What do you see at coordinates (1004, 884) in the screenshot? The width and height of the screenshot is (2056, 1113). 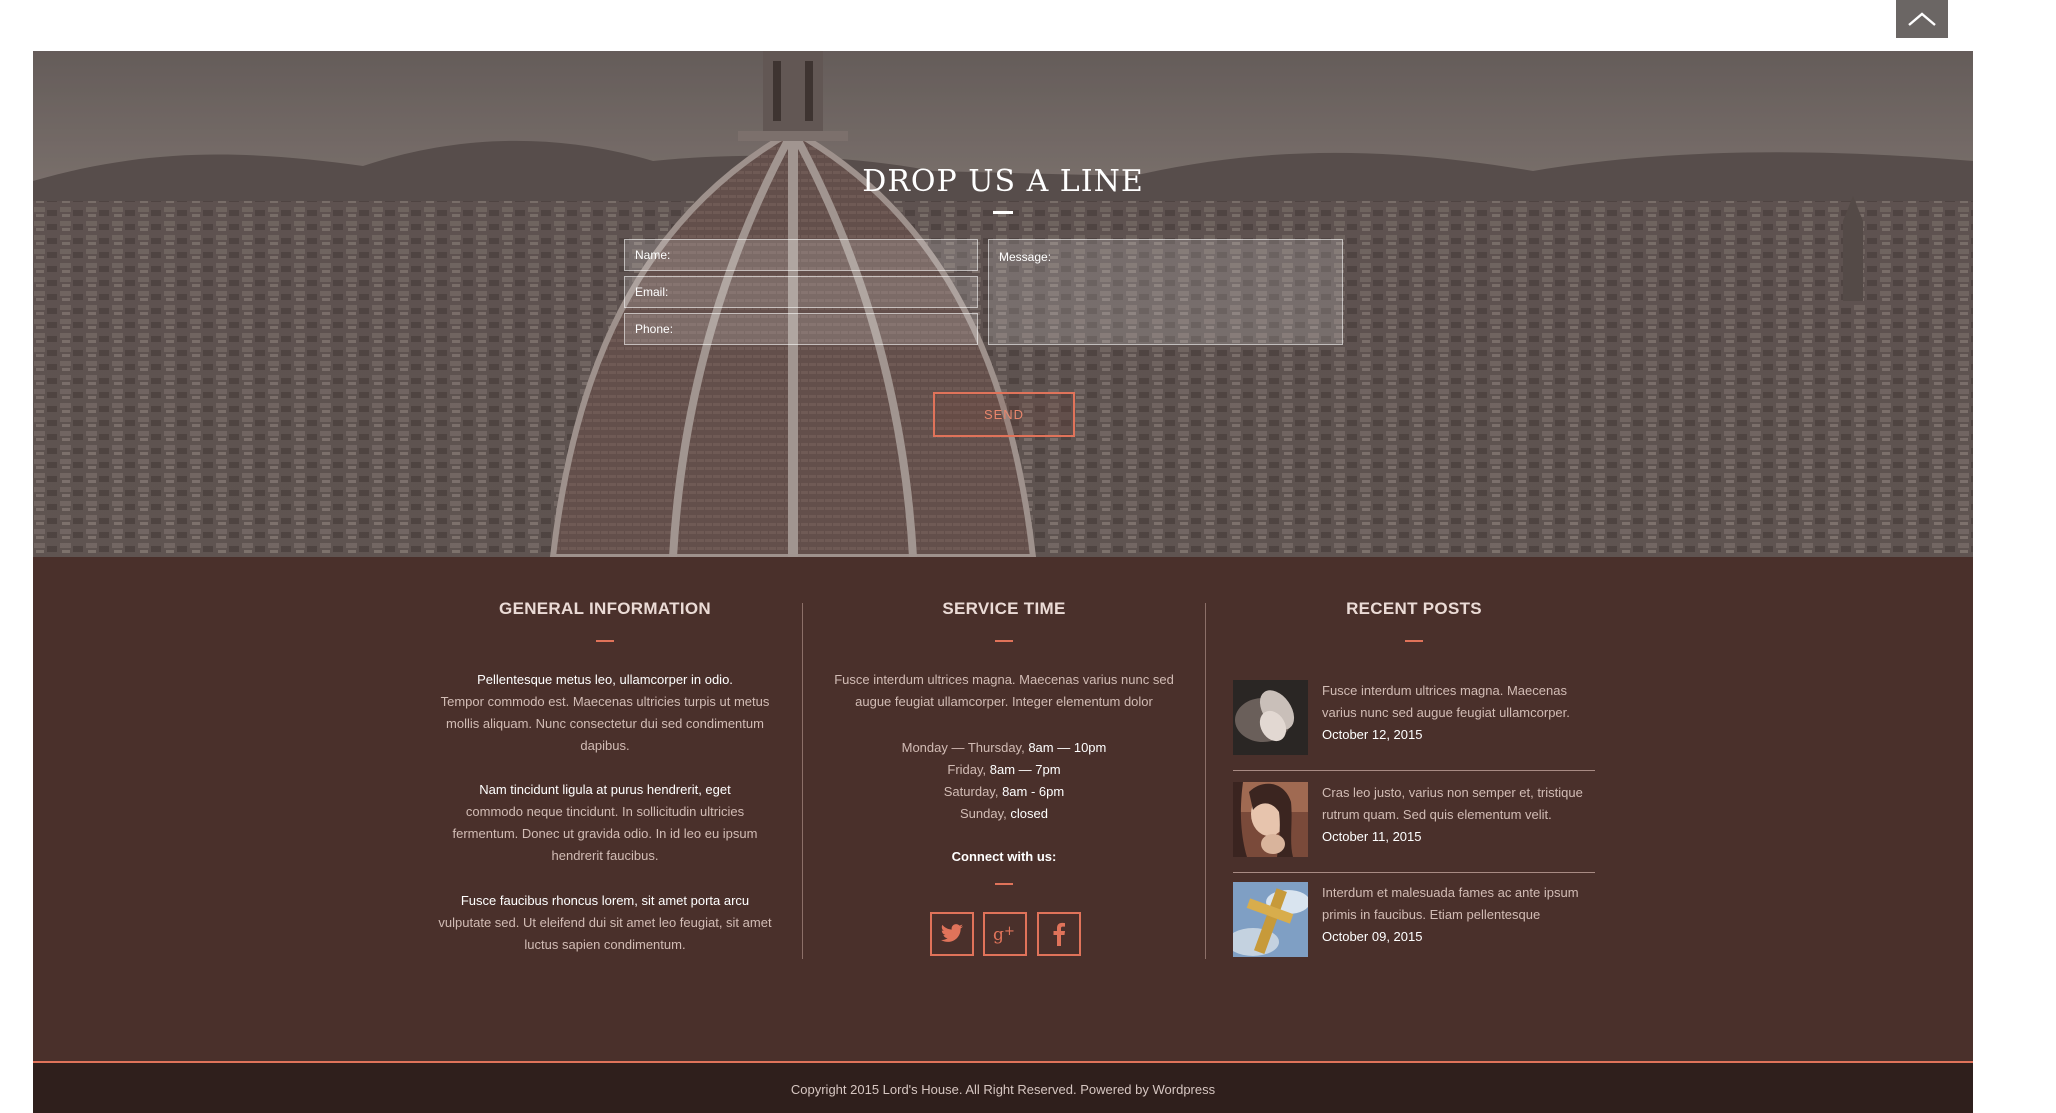 I see `connect-divider` at bounding box center [1004, 884].